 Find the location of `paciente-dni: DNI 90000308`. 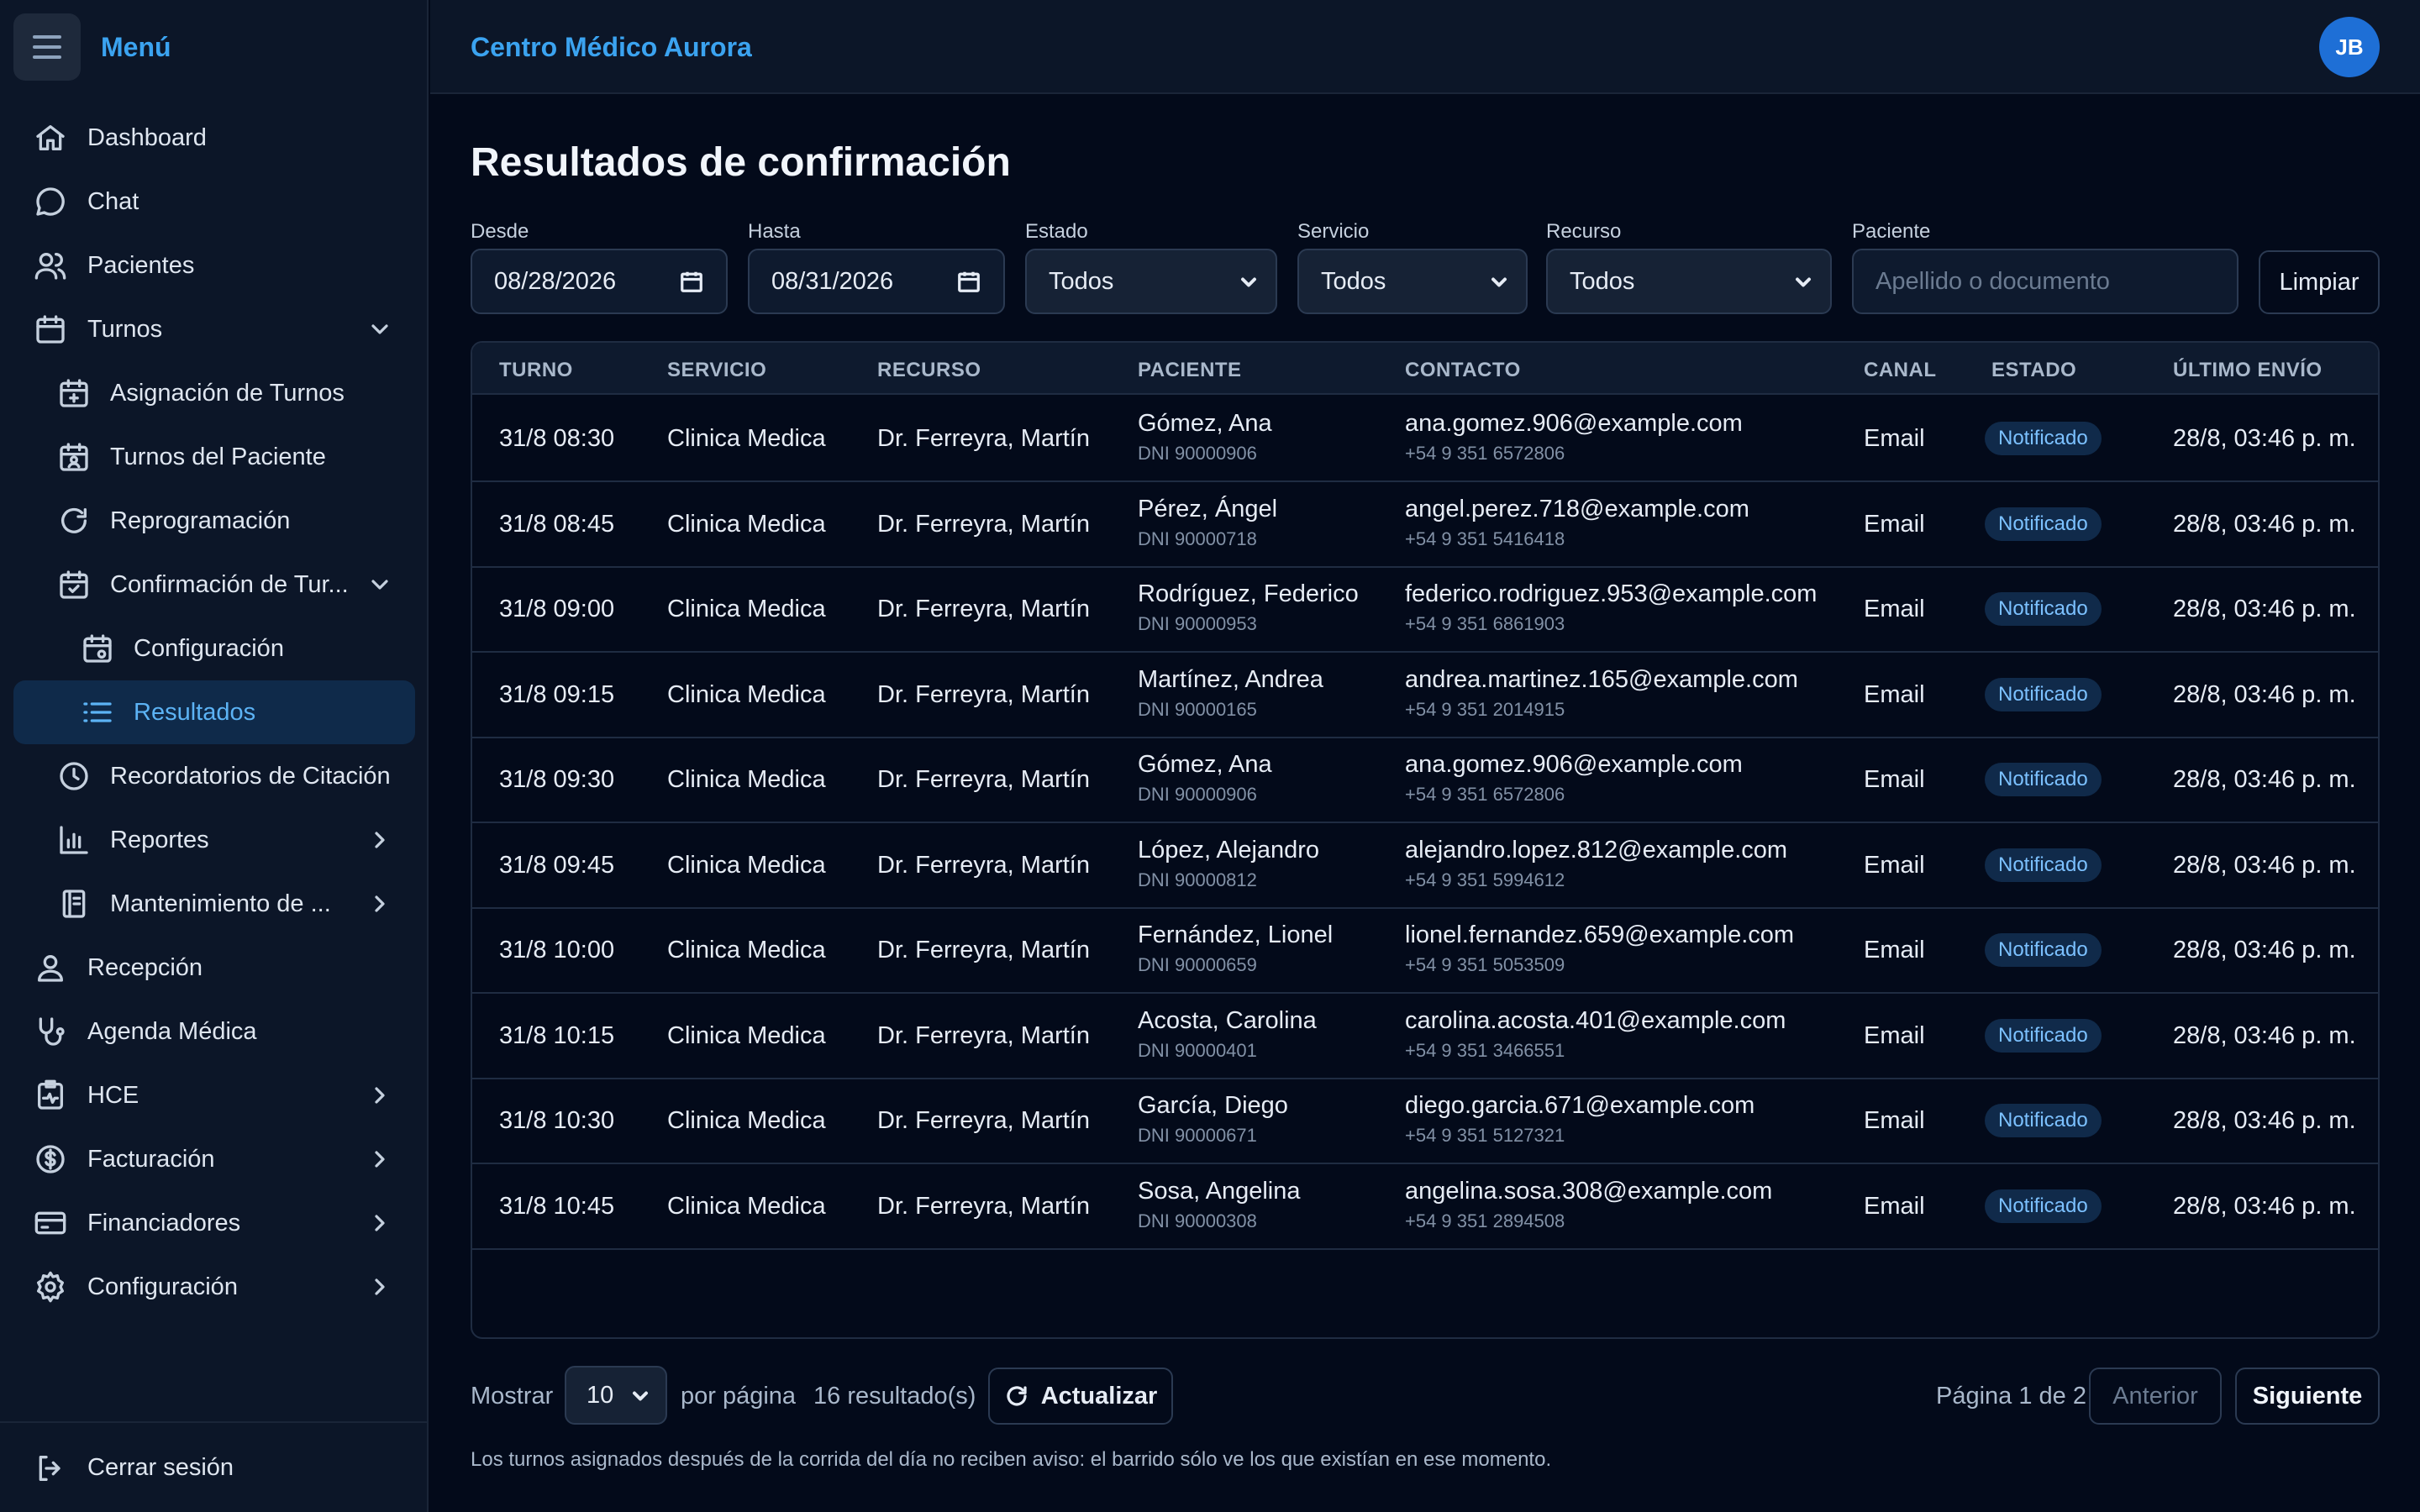

paciente-dni: DNI 90000308 is located at coordinates (1197, 1220).